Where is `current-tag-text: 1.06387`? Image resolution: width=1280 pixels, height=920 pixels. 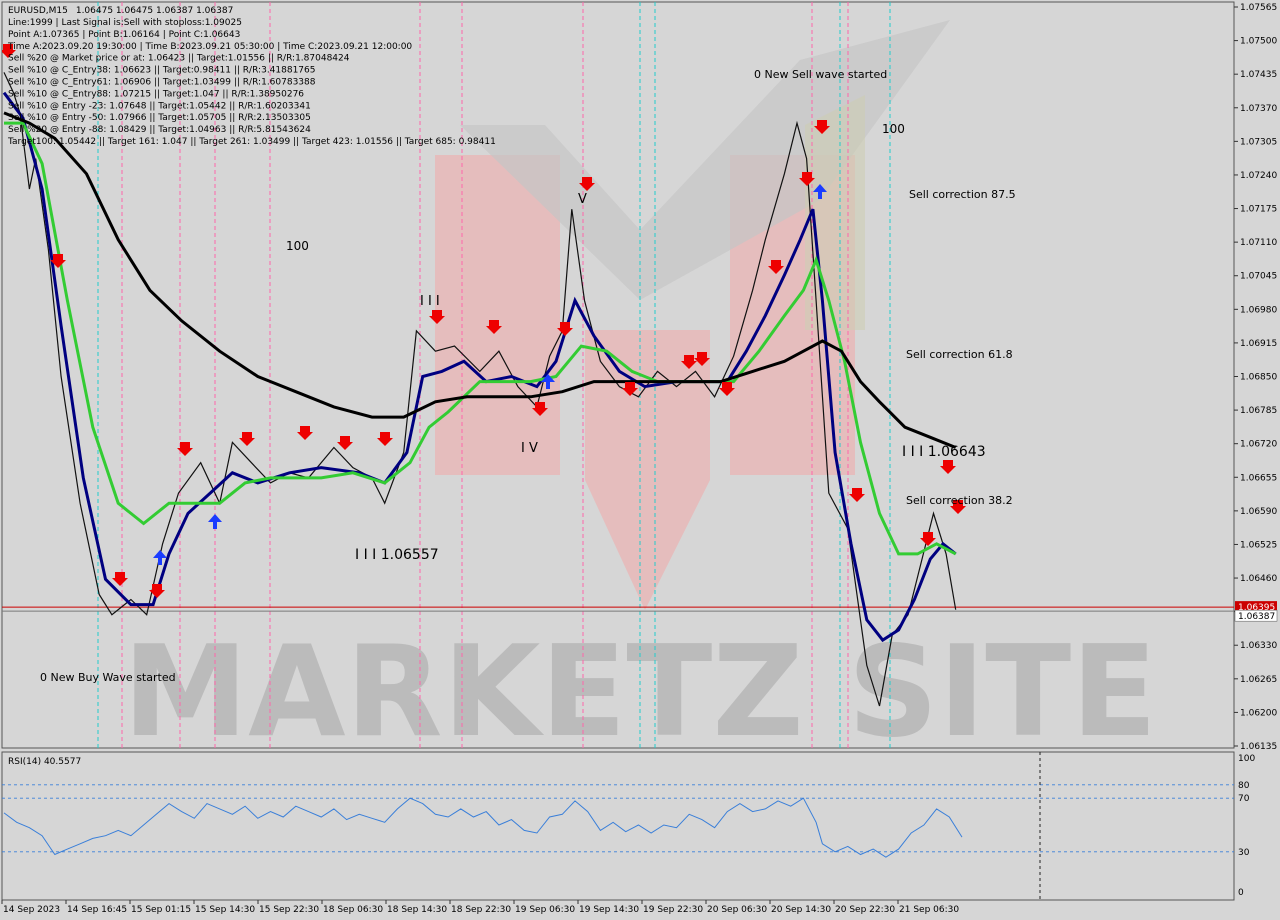 current-tag-text: 1.06387 is located at coordinates (1256, 617).